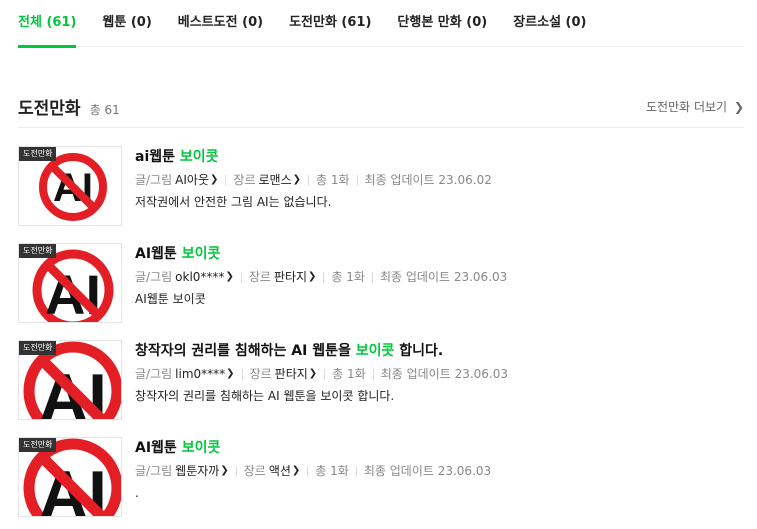 This screenshot has width=757, height=529. I want to click on item-meta: 글/그림 웹툰자까 ❯ 장르 액션 ❯ 총 1화 최종 업데이트 23.06.03, so click(435, 471).